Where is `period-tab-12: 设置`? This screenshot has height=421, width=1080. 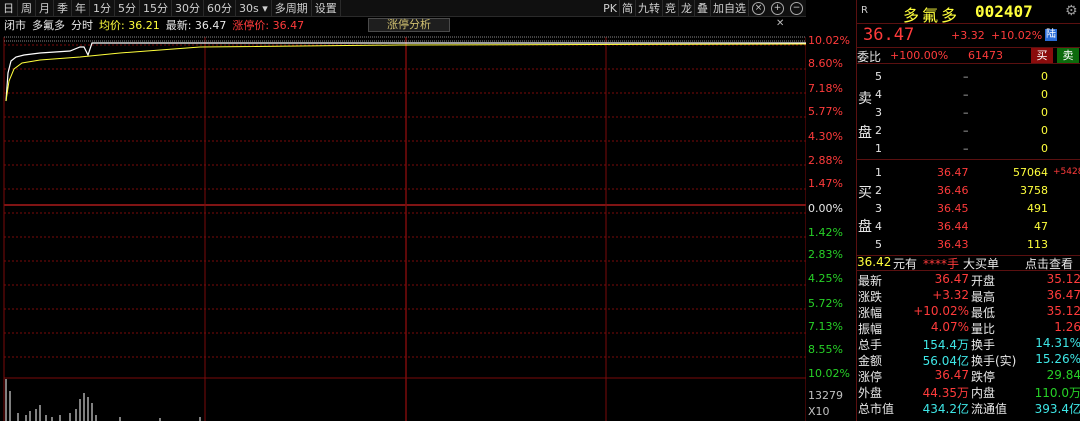 period-tab-12: 设置 is located at coordinates (326, 8).